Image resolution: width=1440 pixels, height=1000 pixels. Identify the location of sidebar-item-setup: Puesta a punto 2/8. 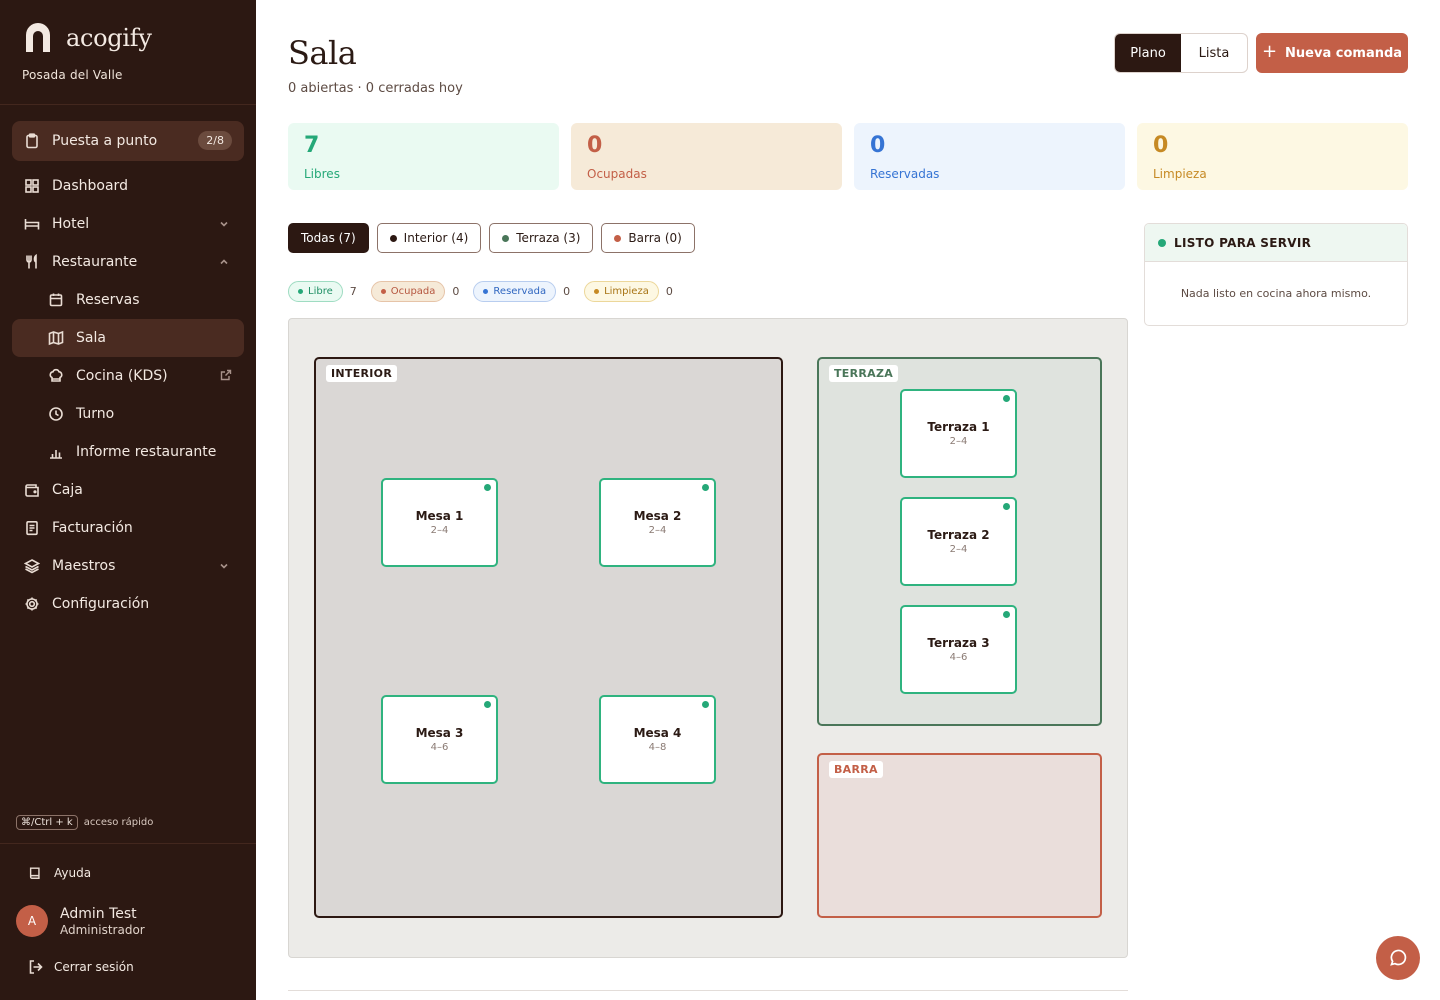
(128, 141).